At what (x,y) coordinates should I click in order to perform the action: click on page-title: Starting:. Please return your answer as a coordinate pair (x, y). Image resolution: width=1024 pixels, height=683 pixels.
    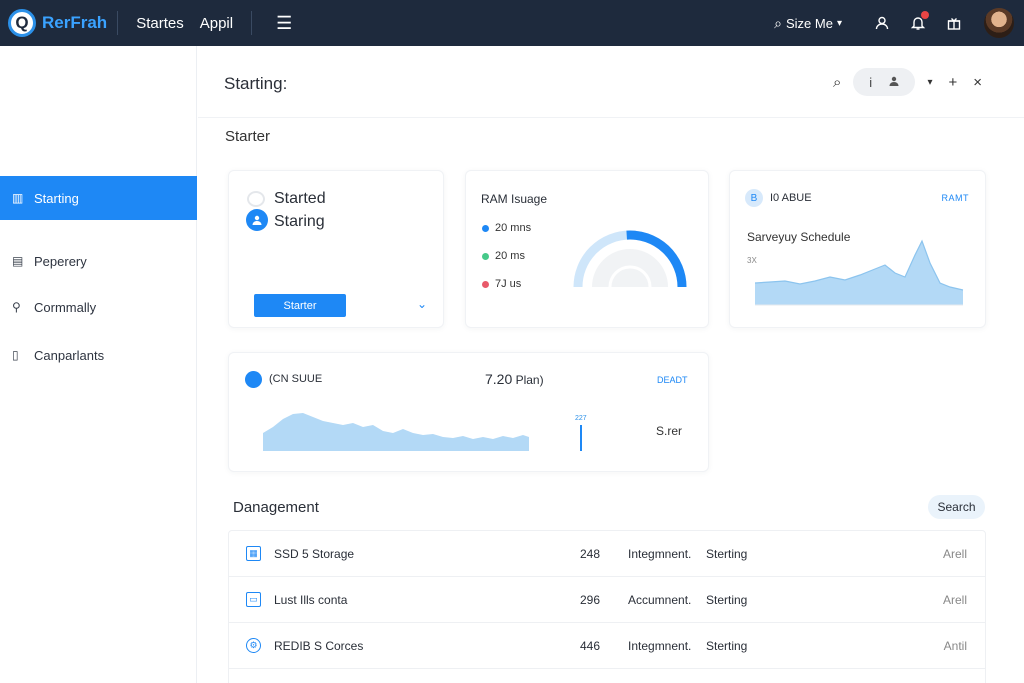
    Looking at the image, I should click on (256, 83).